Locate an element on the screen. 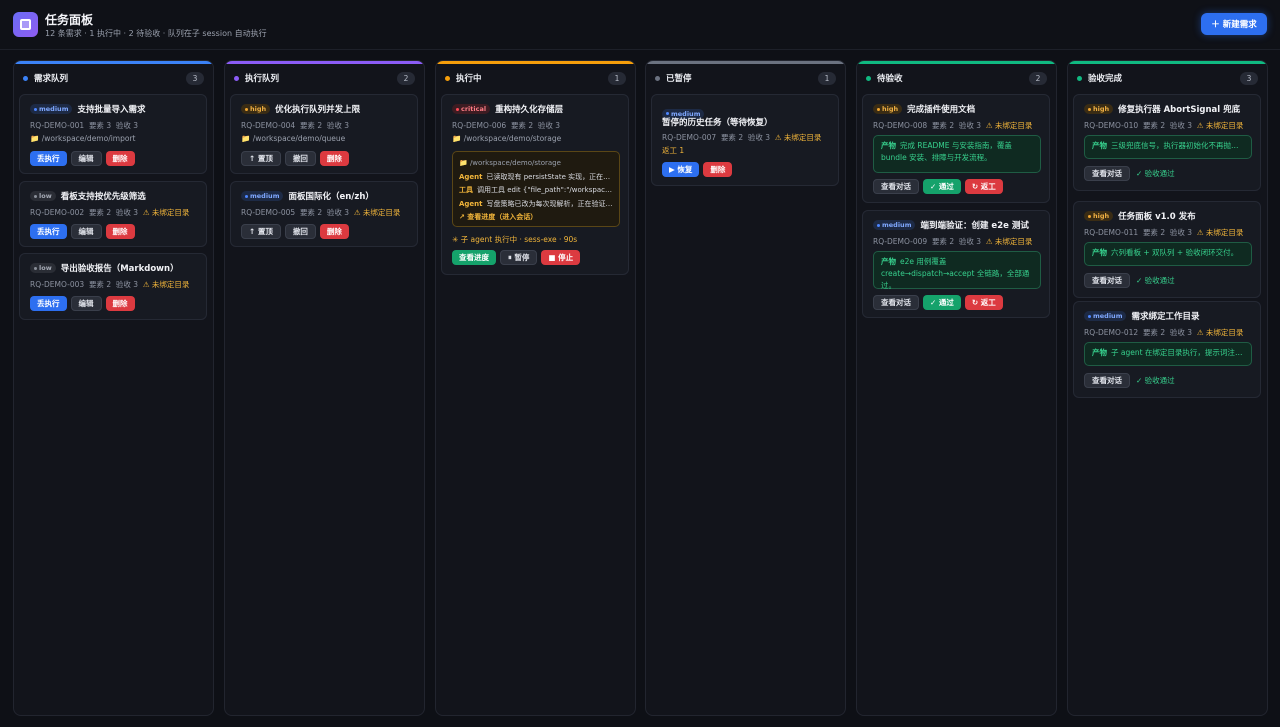 This screenshot has height=727, width=1280. log-path: 📁 /workspace/demo/storage is located at coordinates (510, 163).